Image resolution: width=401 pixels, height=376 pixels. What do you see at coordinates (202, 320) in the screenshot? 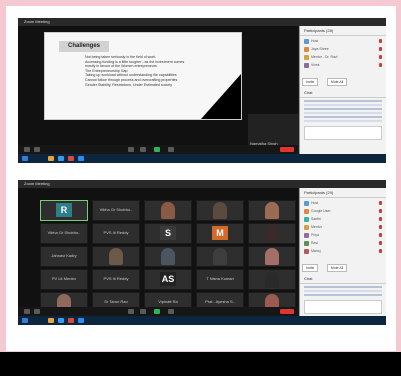
I see `windows-taskbar` at bounding box center [202, 320].